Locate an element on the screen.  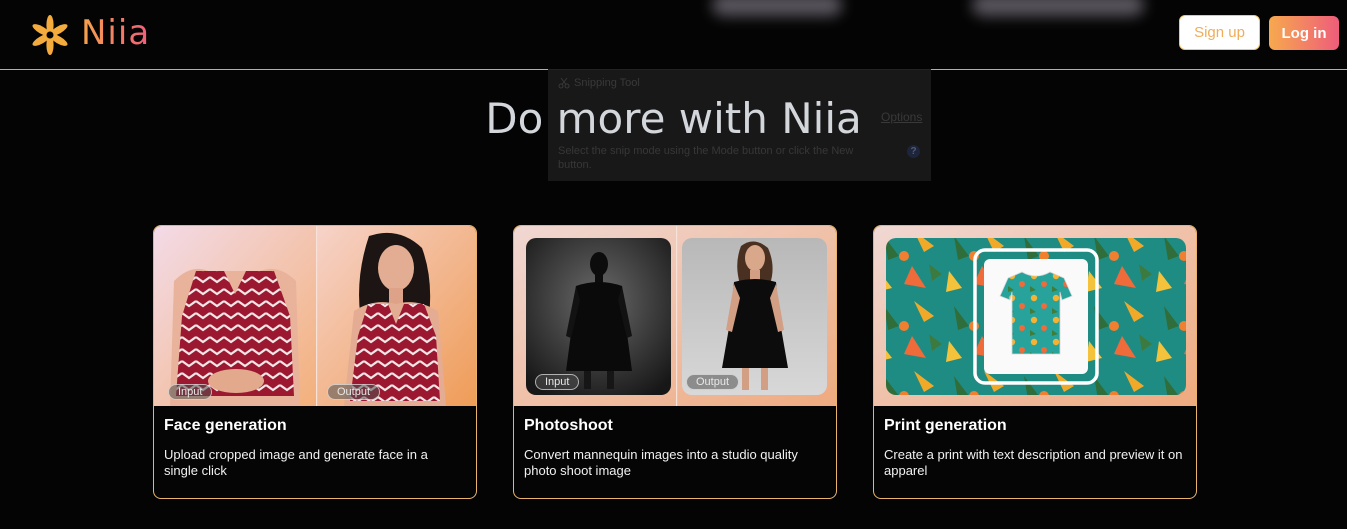
page-title: Do more with Niia is located at coordinates (673, 118).